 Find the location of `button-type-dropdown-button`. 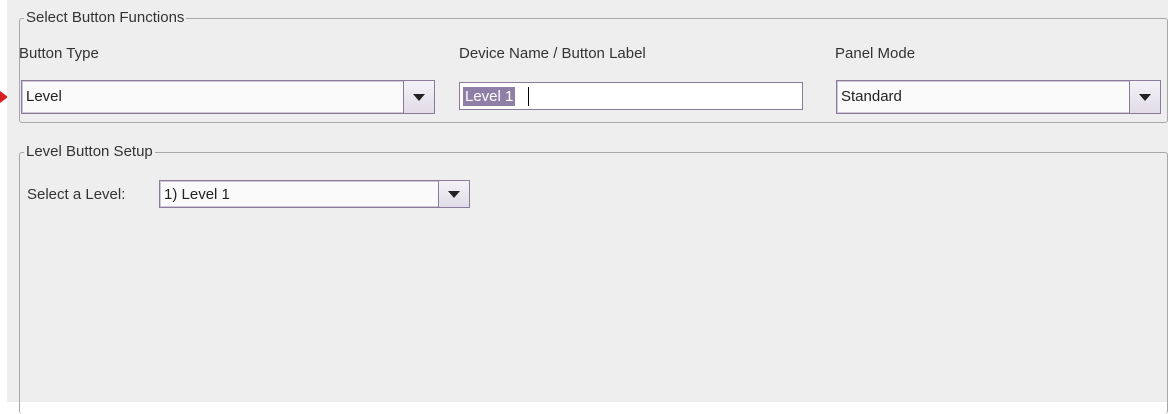

button-type-dropdown-button is located at coordinates (418, 97).